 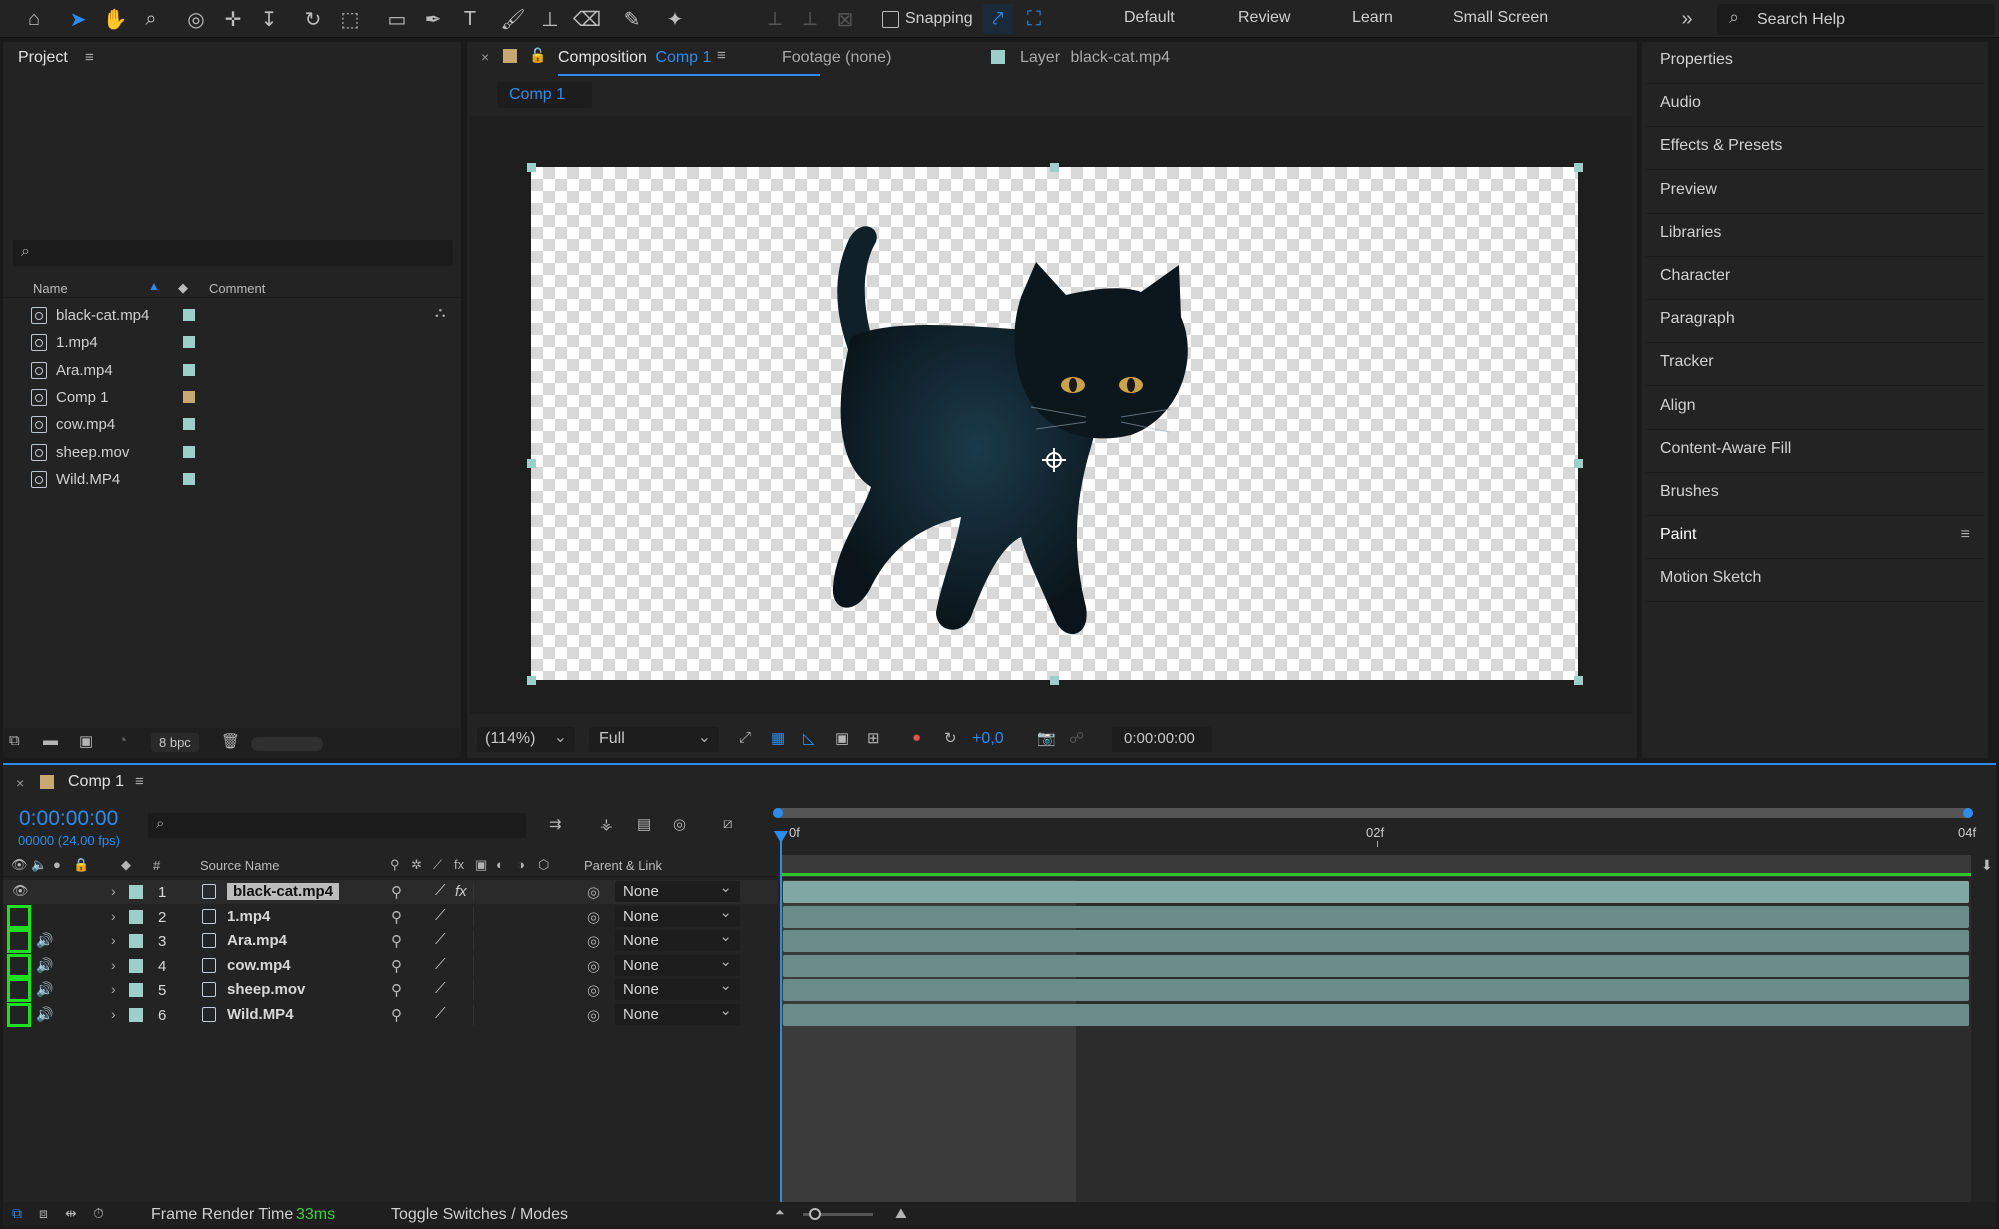 I want to click on interpret-footage-icon: ⧉, so click(x=14, y=740).